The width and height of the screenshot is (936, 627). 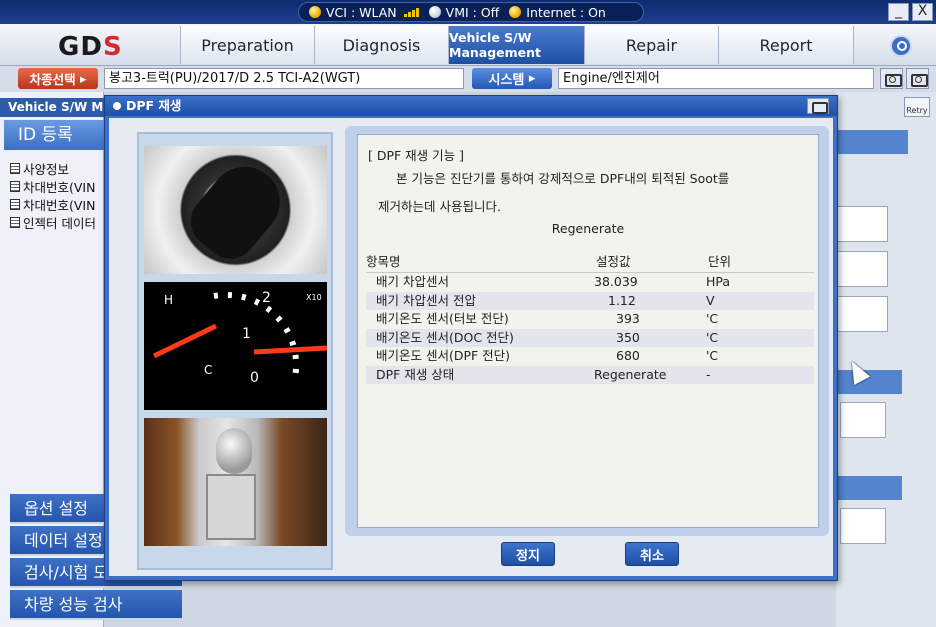 What do you see at coordinates (284, 78) in the screenshot?
I see `vehicle-field: 봉고3-트럭(PU)/2017/D 2.5 TCI-A2(WGT)` at bounding box center [284, 78].